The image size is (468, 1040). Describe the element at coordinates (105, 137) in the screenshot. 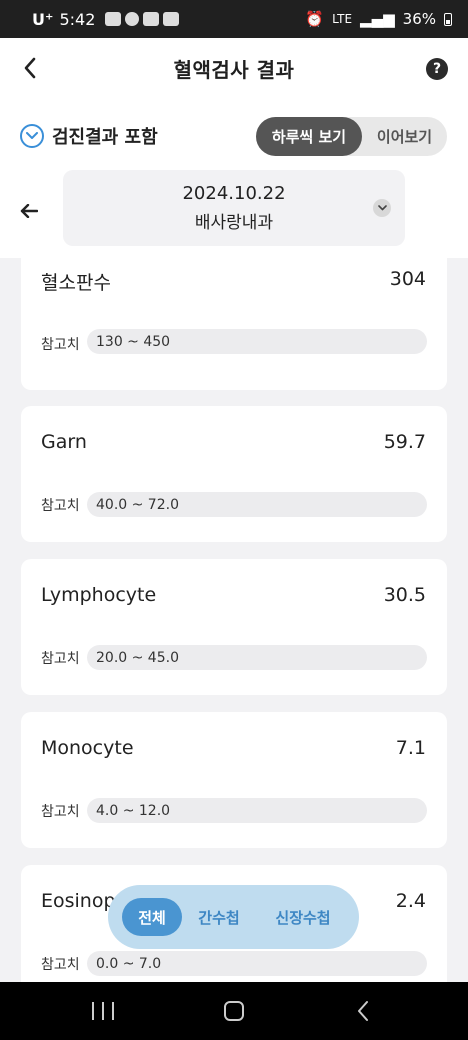

I see `include-checkup-label: 검진결과 포함` at that location.